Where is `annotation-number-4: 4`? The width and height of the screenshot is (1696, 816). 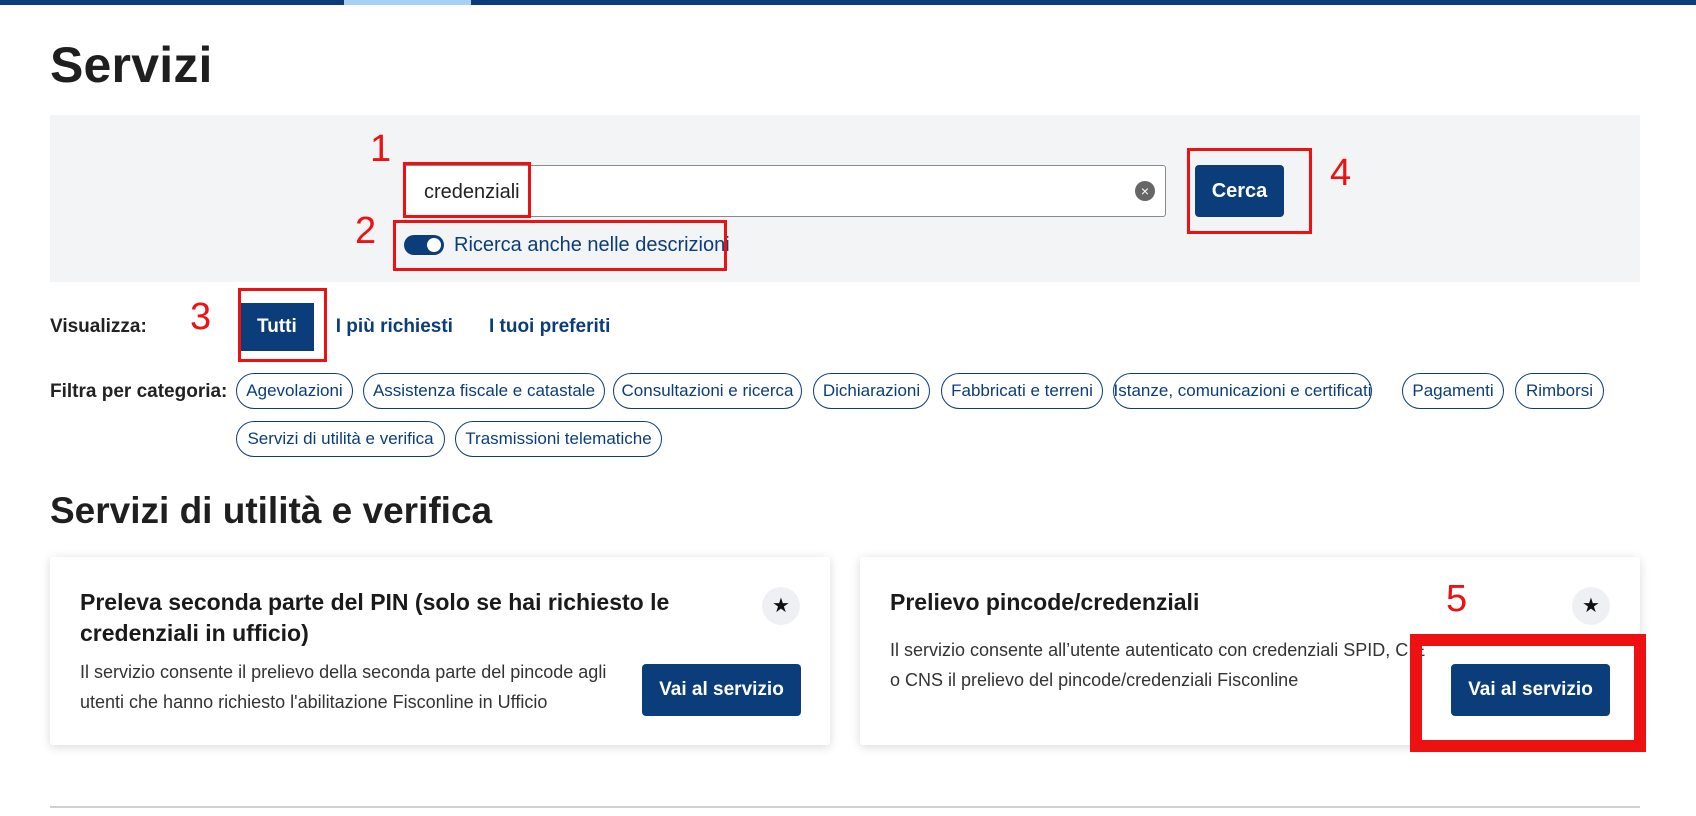
annotation-number-4: 4 is located at coordinates (1341, 173).